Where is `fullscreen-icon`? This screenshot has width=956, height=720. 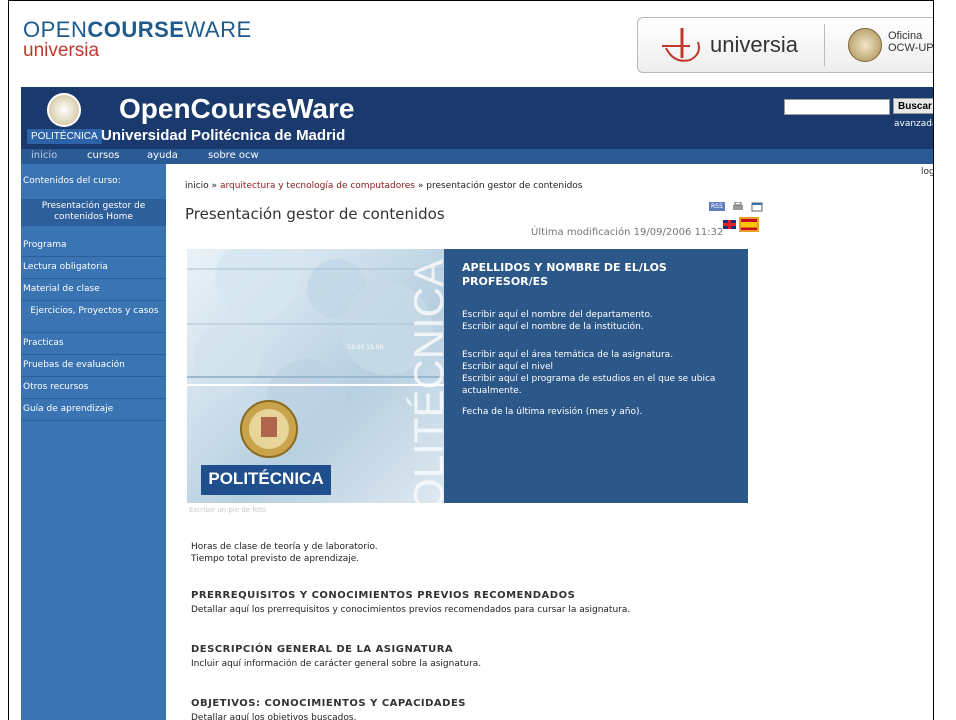 fullscreen-icon is located at coordinates (757, 207).